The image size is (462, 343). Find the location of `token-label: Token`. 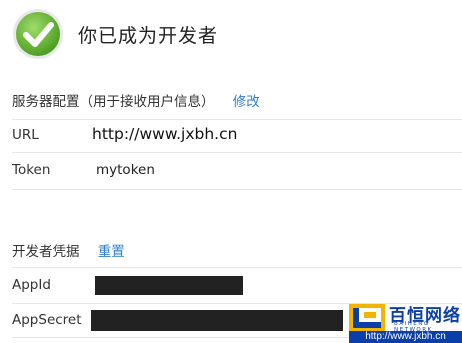

token-label: Token is located at coordinates (31, 170).